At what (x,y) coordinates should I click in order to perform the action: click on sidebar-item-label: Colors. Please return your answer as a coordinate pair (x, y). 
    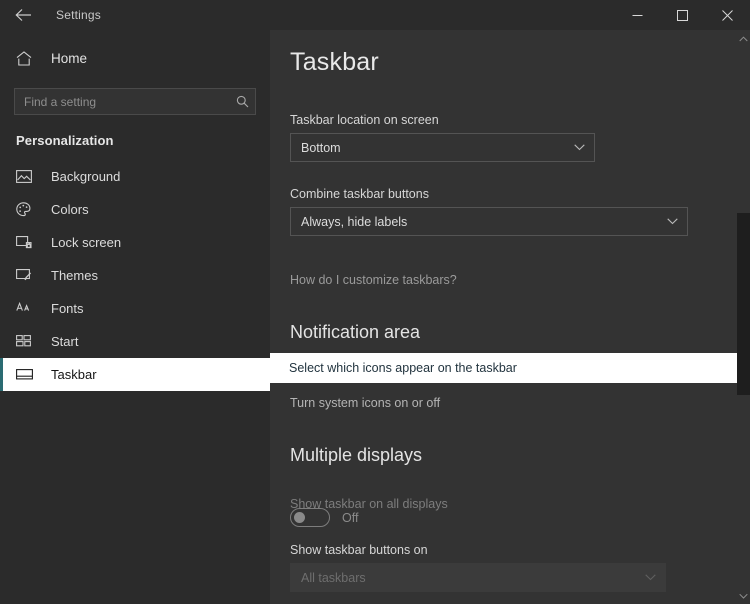
    Looking at the image, I should click on (70, 209).